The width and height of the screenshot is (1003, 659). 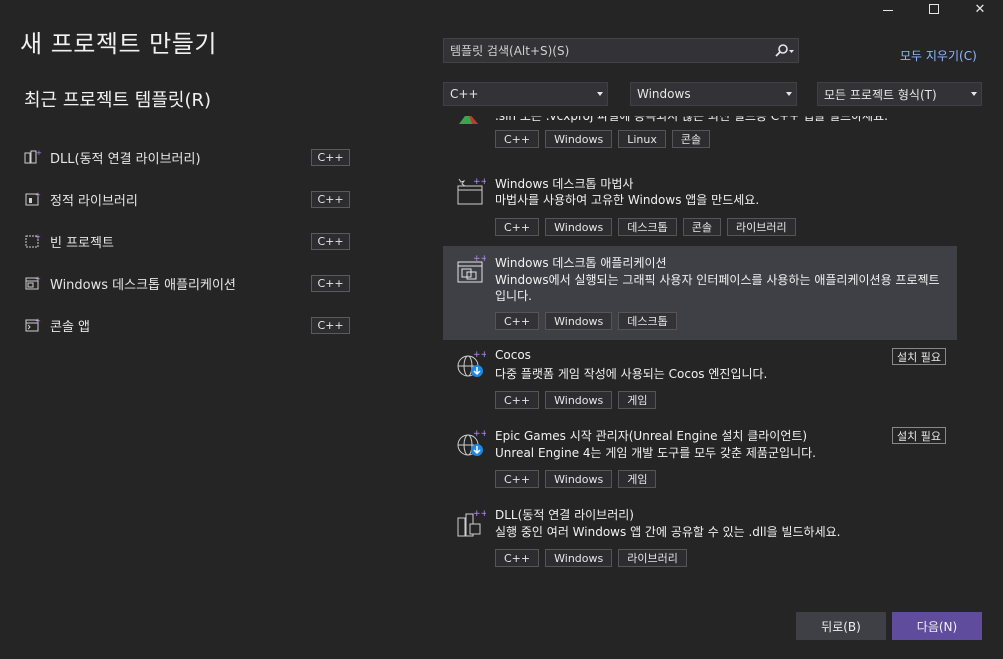 I want to click on template-description: 마법사를 사용하여 고유한 Windows 앱을 만드세요., so click(x=627, y=200).